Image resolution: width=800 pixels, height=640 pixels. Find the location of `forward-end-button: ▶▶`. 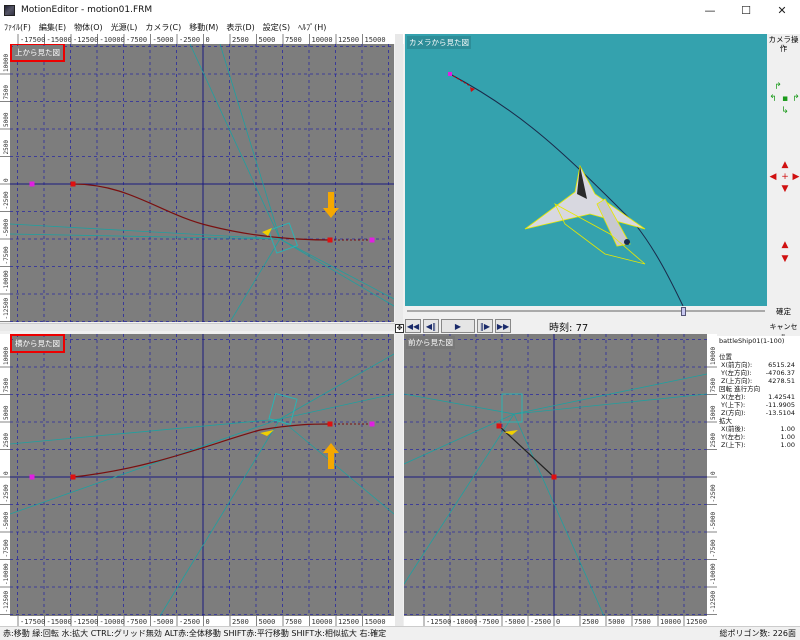

forward-end-button: ▶▶ is located at coordinates (503, 326).